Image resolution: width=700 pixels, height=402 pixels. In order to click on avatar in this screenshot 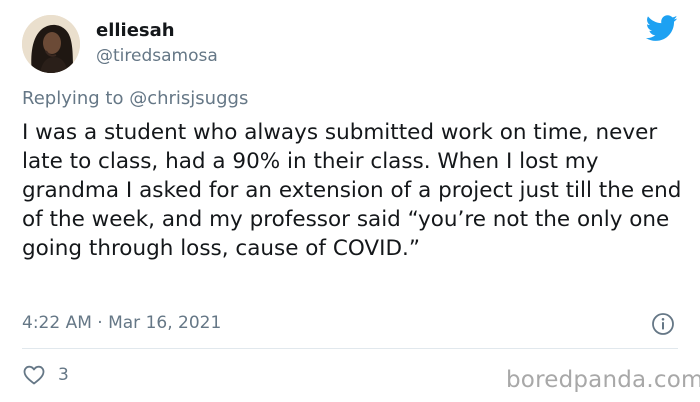, I will do `click(51, 44)`.